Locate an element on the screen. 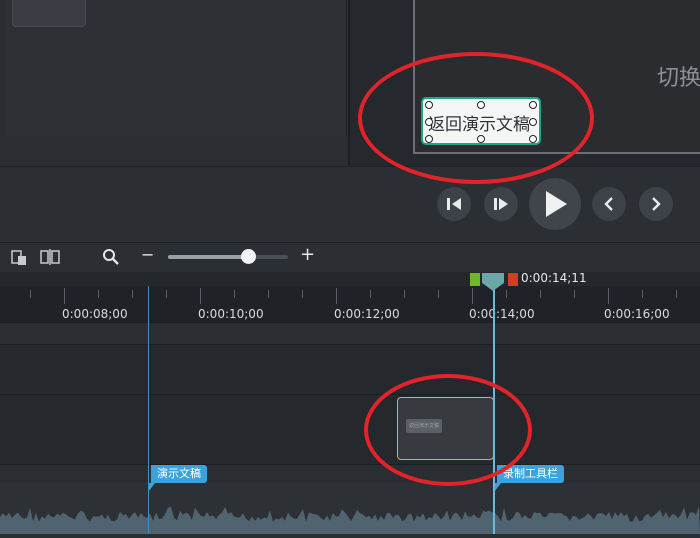 This screenshot has width=700, height=538. in-point-handle is located at coordinates (475, 279).